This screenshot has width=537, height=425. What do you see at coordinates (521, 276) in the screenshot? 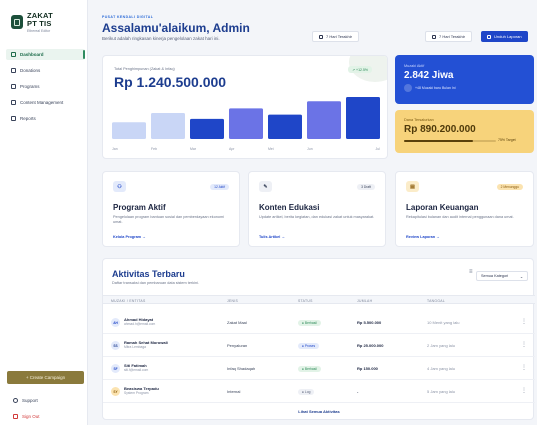
I see `chevron-down-icon: ⌄` at bounding box center [521, 276].